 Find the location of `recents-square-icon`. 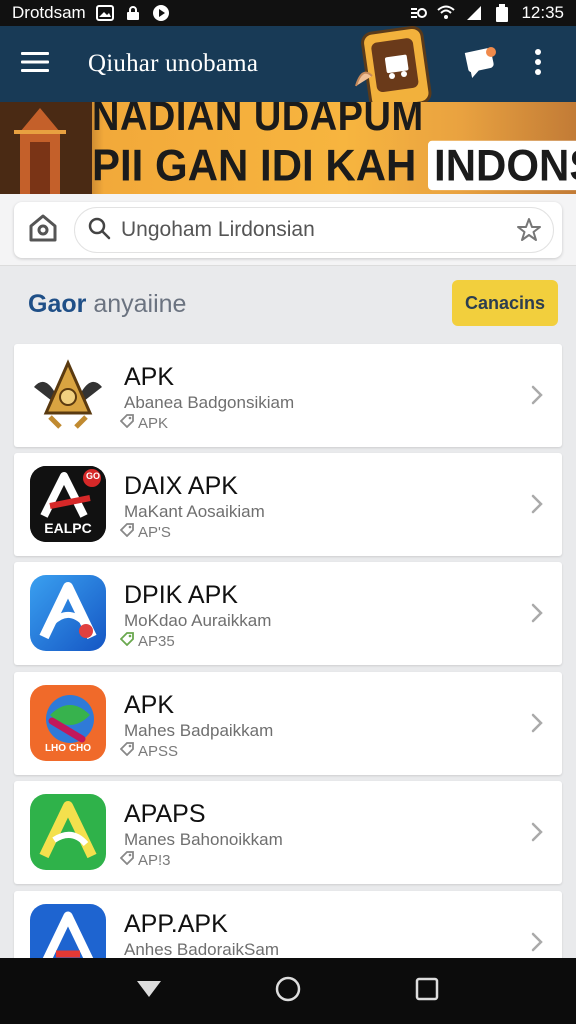

recents-square-icon is located at coordinates (427, 991).